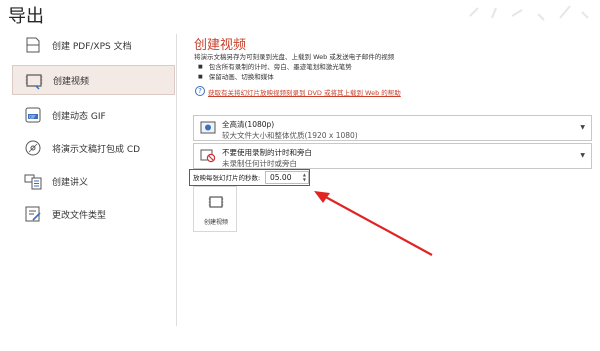  What do you see at coordinates (79, 215) in the screenshot?
I see `nav-item-label: 更改文件类型` at bounding box center [79, 215].